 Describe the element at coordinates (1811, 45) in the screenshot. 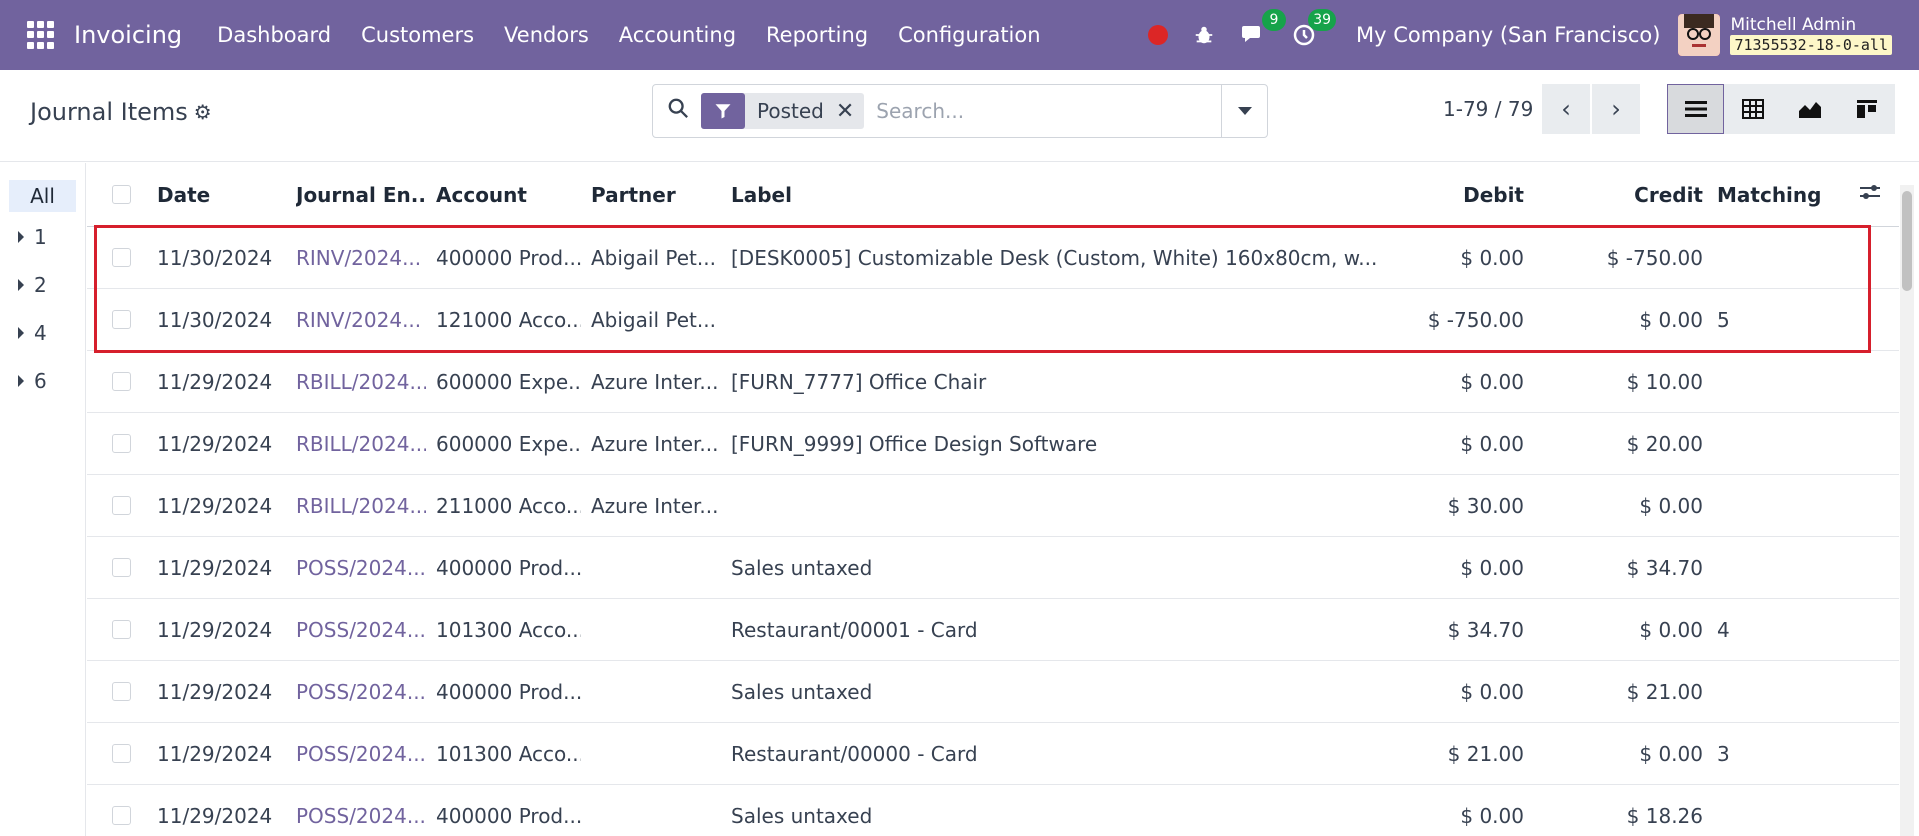

I see `database-label: 71355532-18-0-all` at that location.